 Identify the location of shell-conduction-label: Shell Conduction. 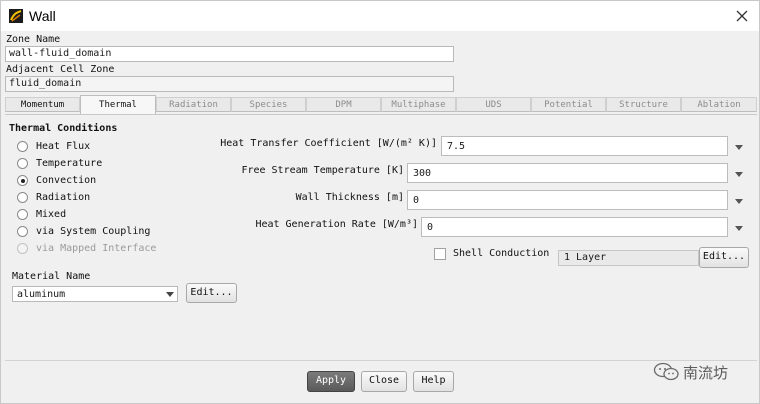
(501, 253).